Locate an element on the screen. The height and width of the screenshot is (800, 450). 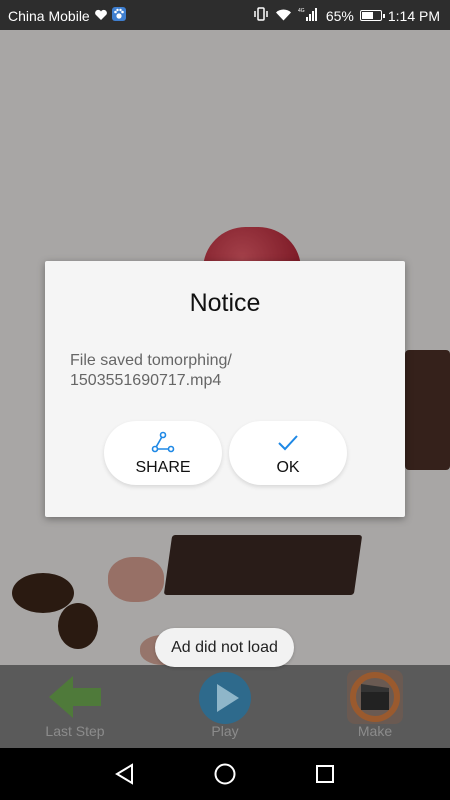
clock: 1:14 PM is located at coordinates (413, 15).